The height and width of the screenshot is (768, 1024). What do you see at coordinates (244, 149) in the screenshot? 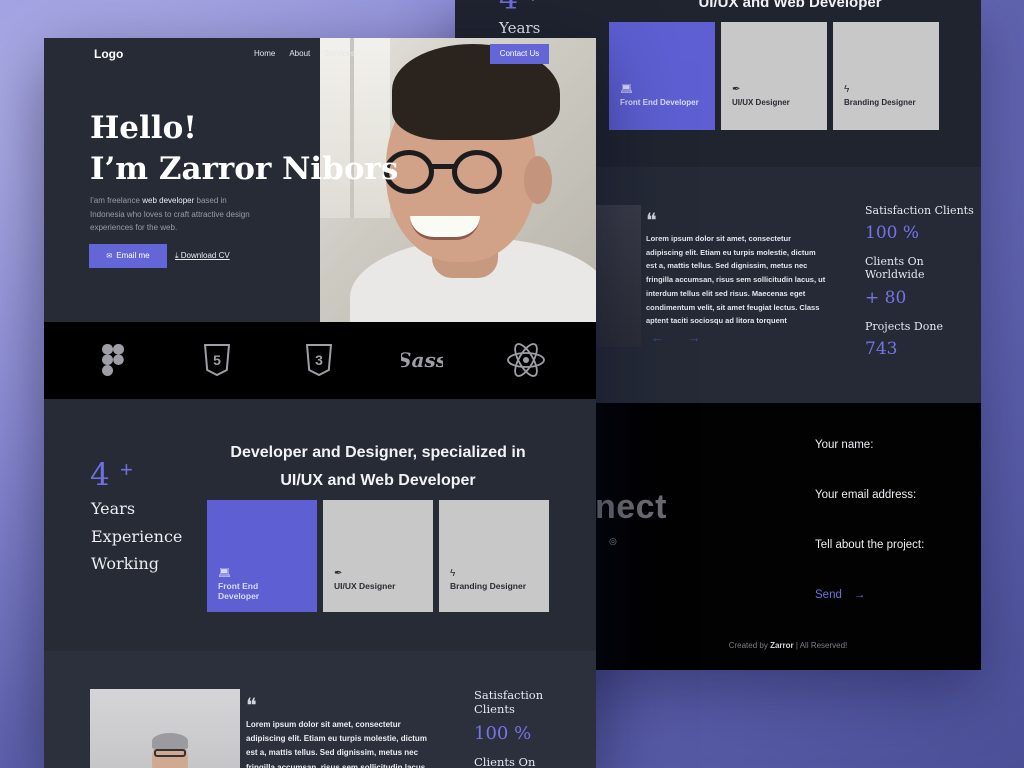
I see `hero-title: Hello! I’m Zarror Nibors` at bounding box center [244, 149].